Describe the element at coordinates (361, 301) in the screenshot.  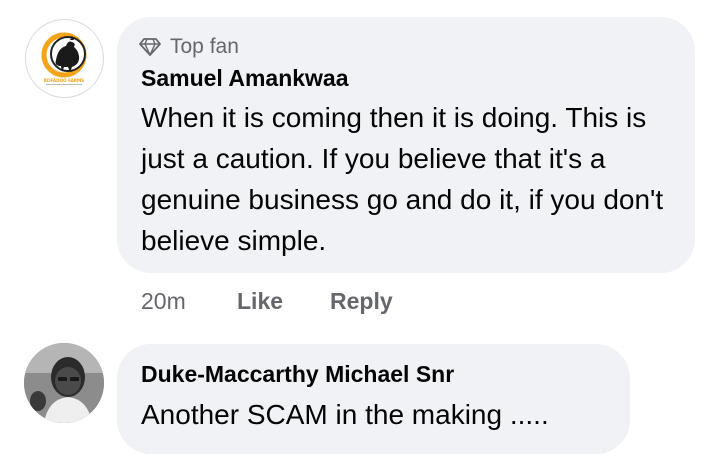
I see `reply-button: Reply` at that location.